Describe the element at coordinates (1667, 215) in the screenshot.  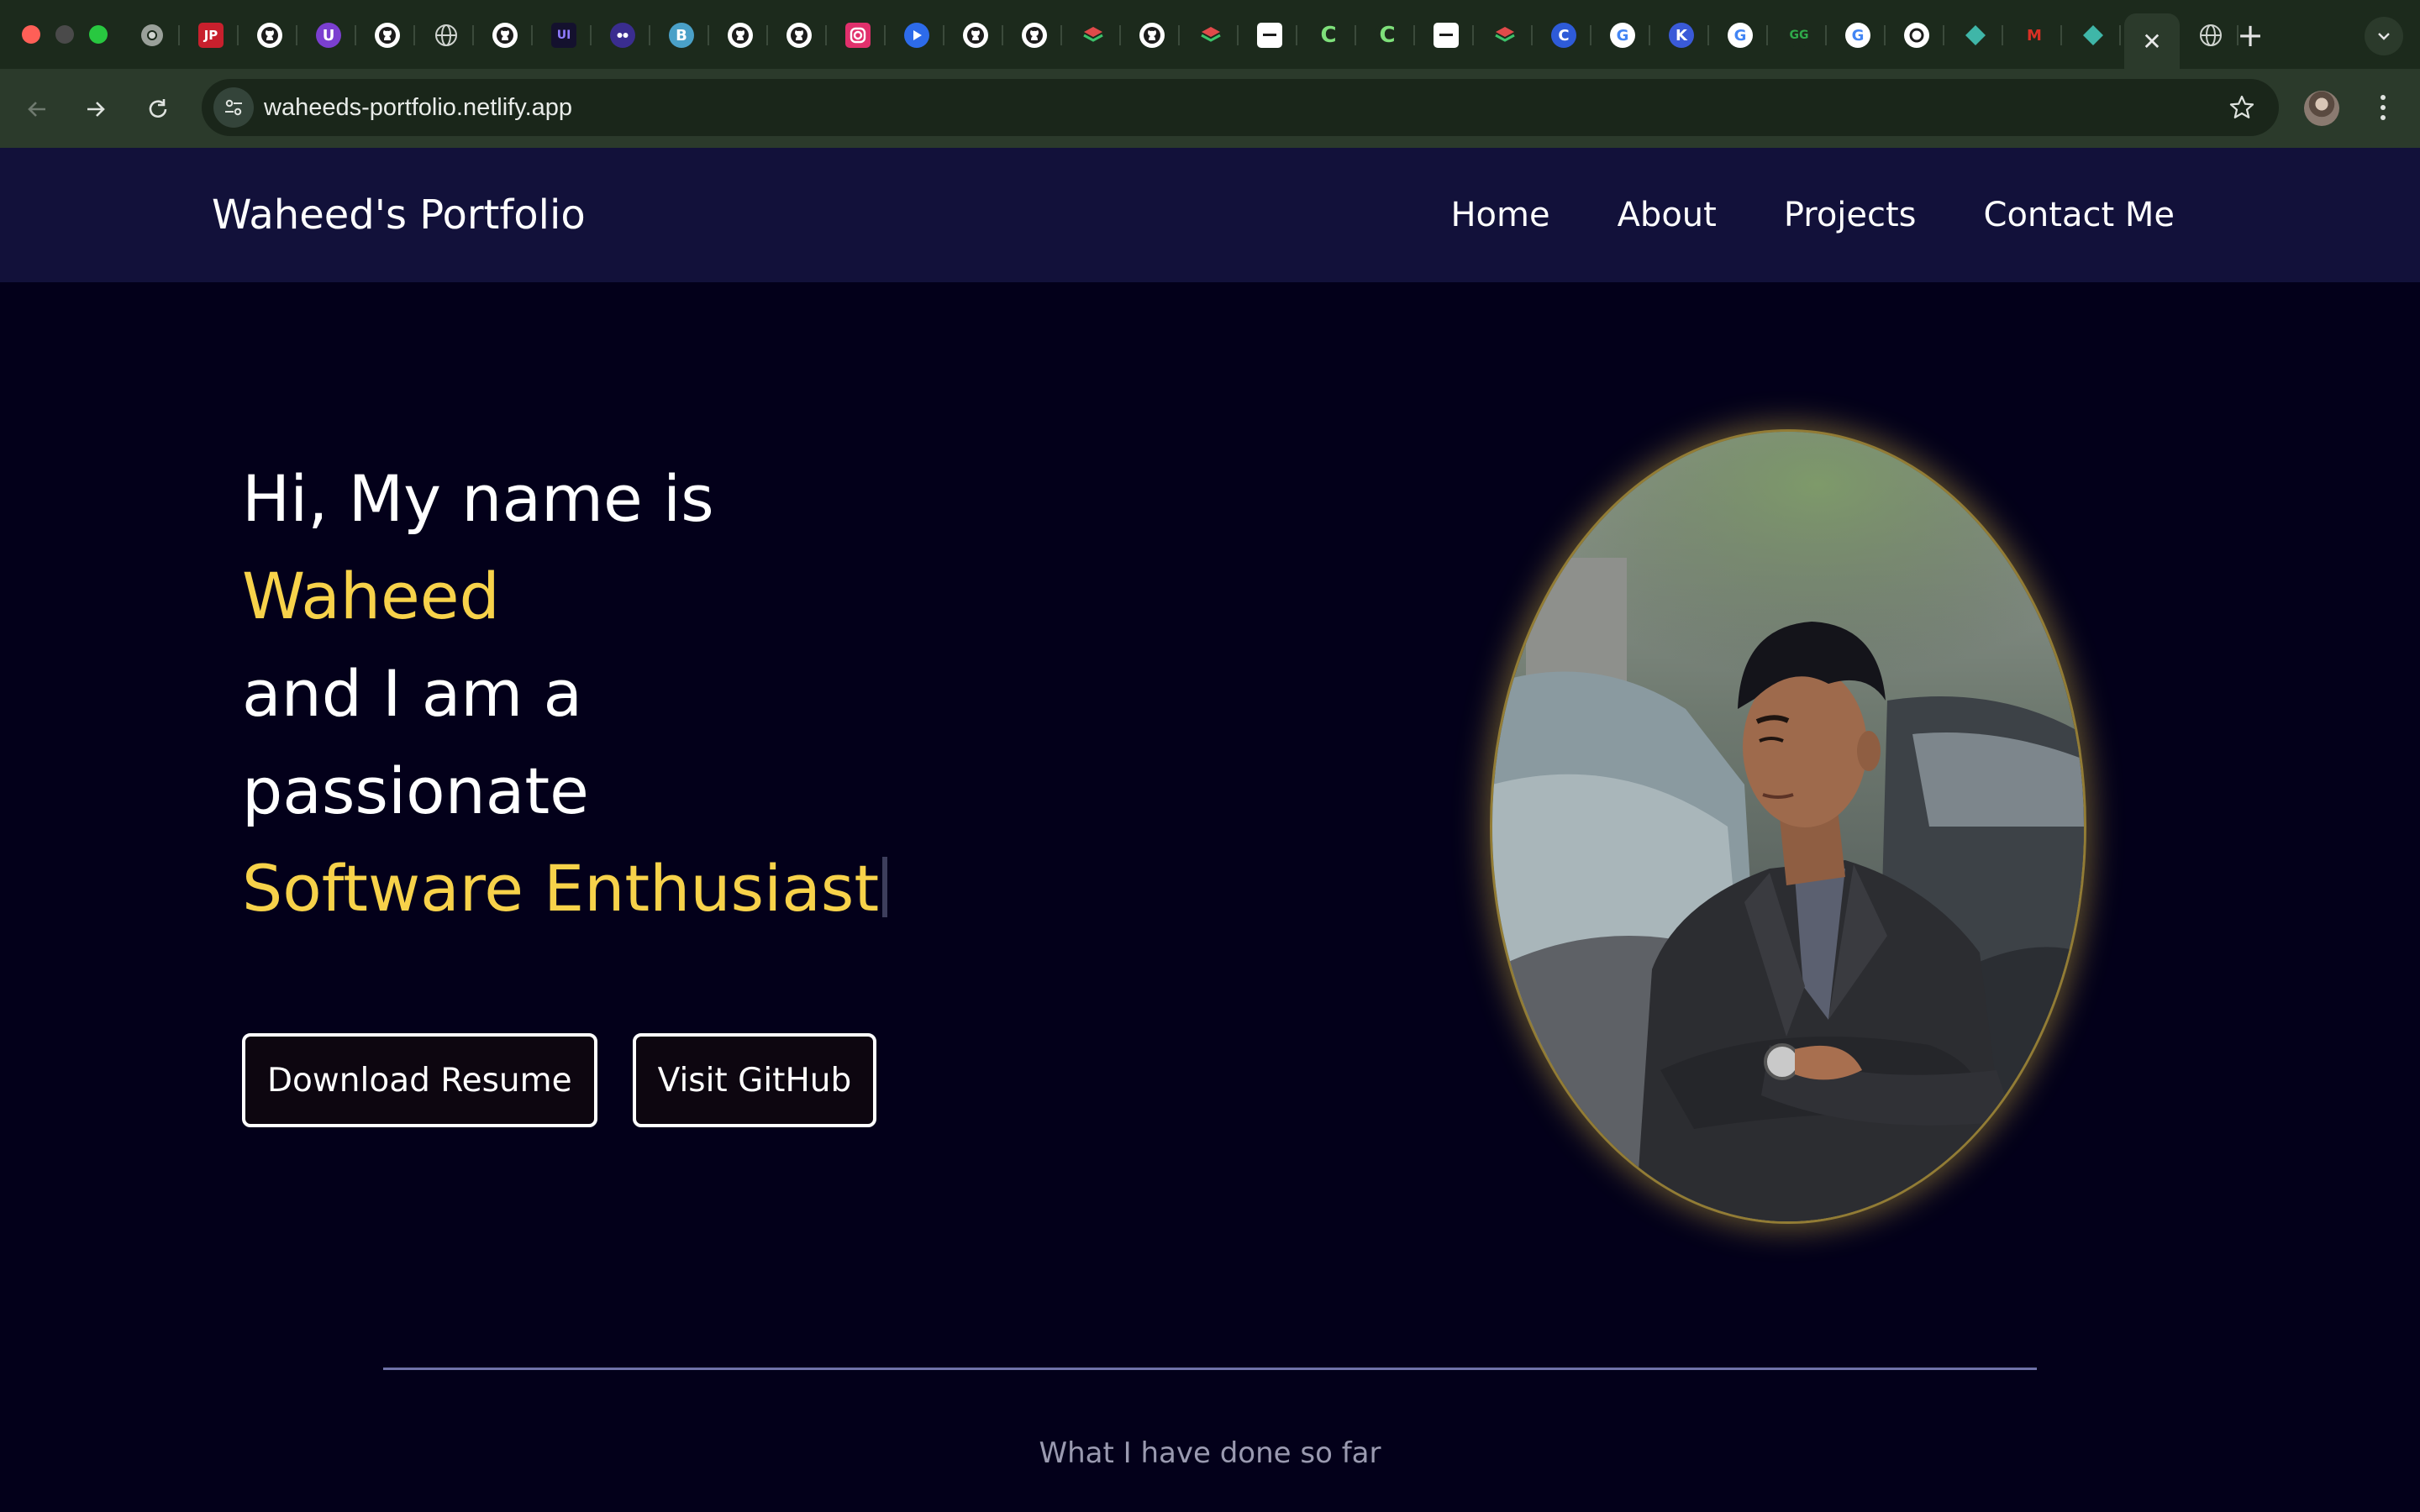
I see `nav-link-about: About` at that location.